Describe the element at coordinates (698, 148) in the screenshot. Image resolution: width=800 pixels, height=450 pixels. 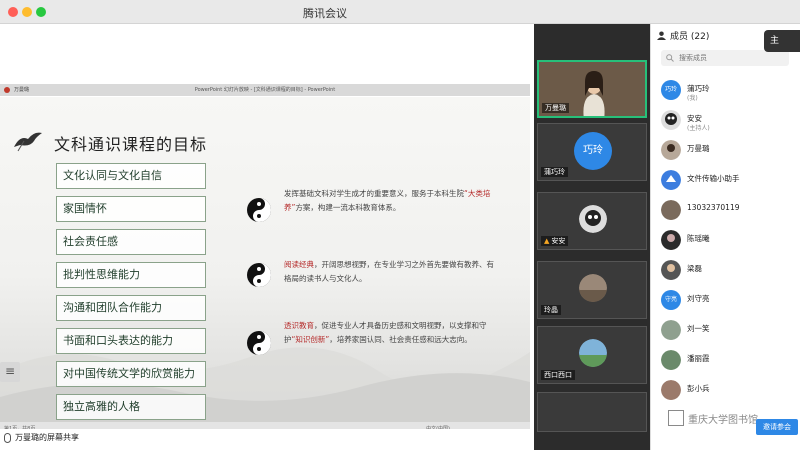
I see `member-name: 万曼璐` at that location.